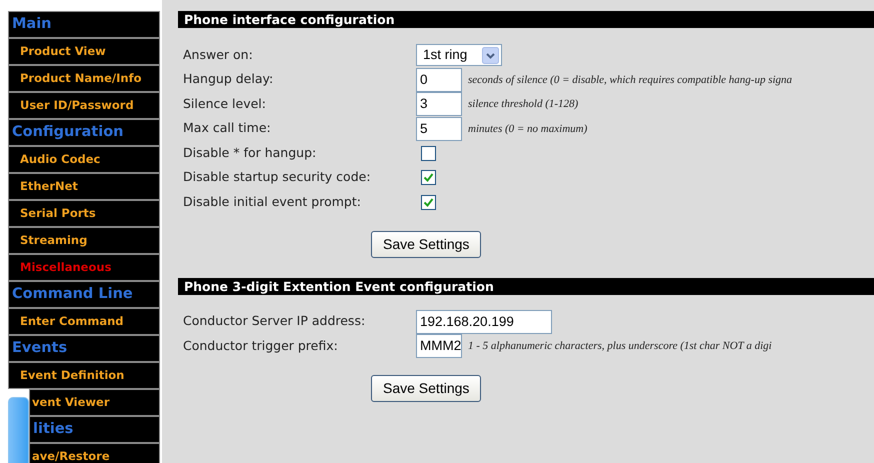 The image size is (874, 463). I want to click on field-label: Silence level:, so click(225, 103).